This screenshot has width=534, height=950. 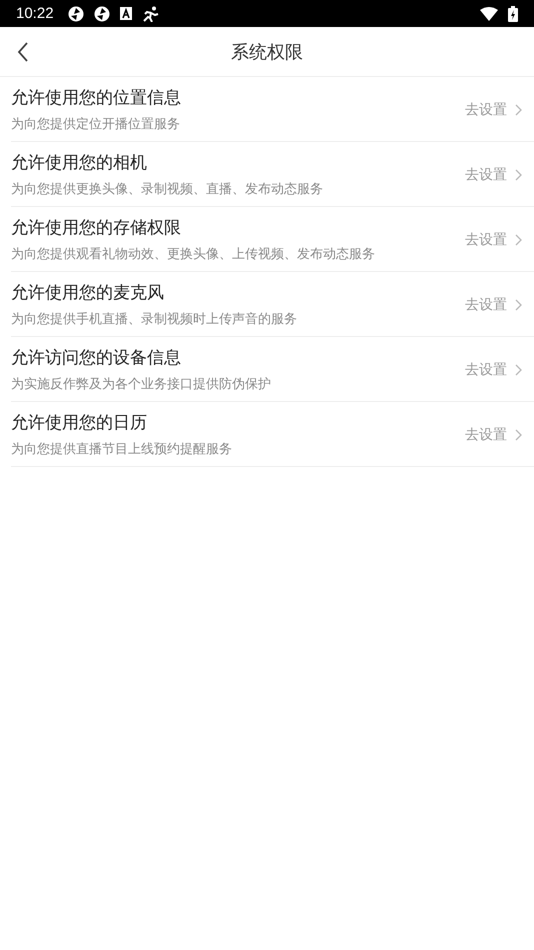 I want to click on page-title: 系统权限, so click(x=267, y=52).